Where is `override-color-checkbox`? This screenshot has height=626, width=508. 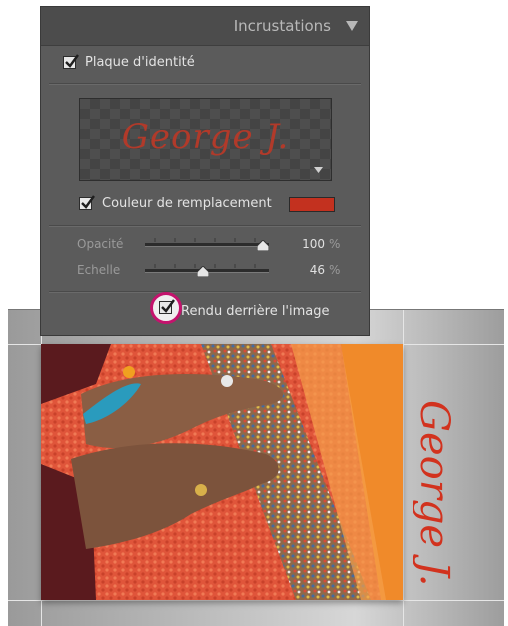 override-color-checkbox is located at coordinates (87, 202).